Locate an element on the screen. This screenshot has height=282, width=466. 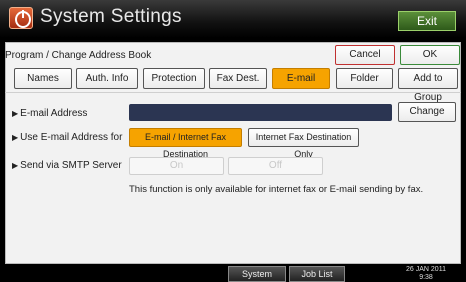
internet-fax-only-option: Internet Fax Destination Only is located at coordinates (303, 143).